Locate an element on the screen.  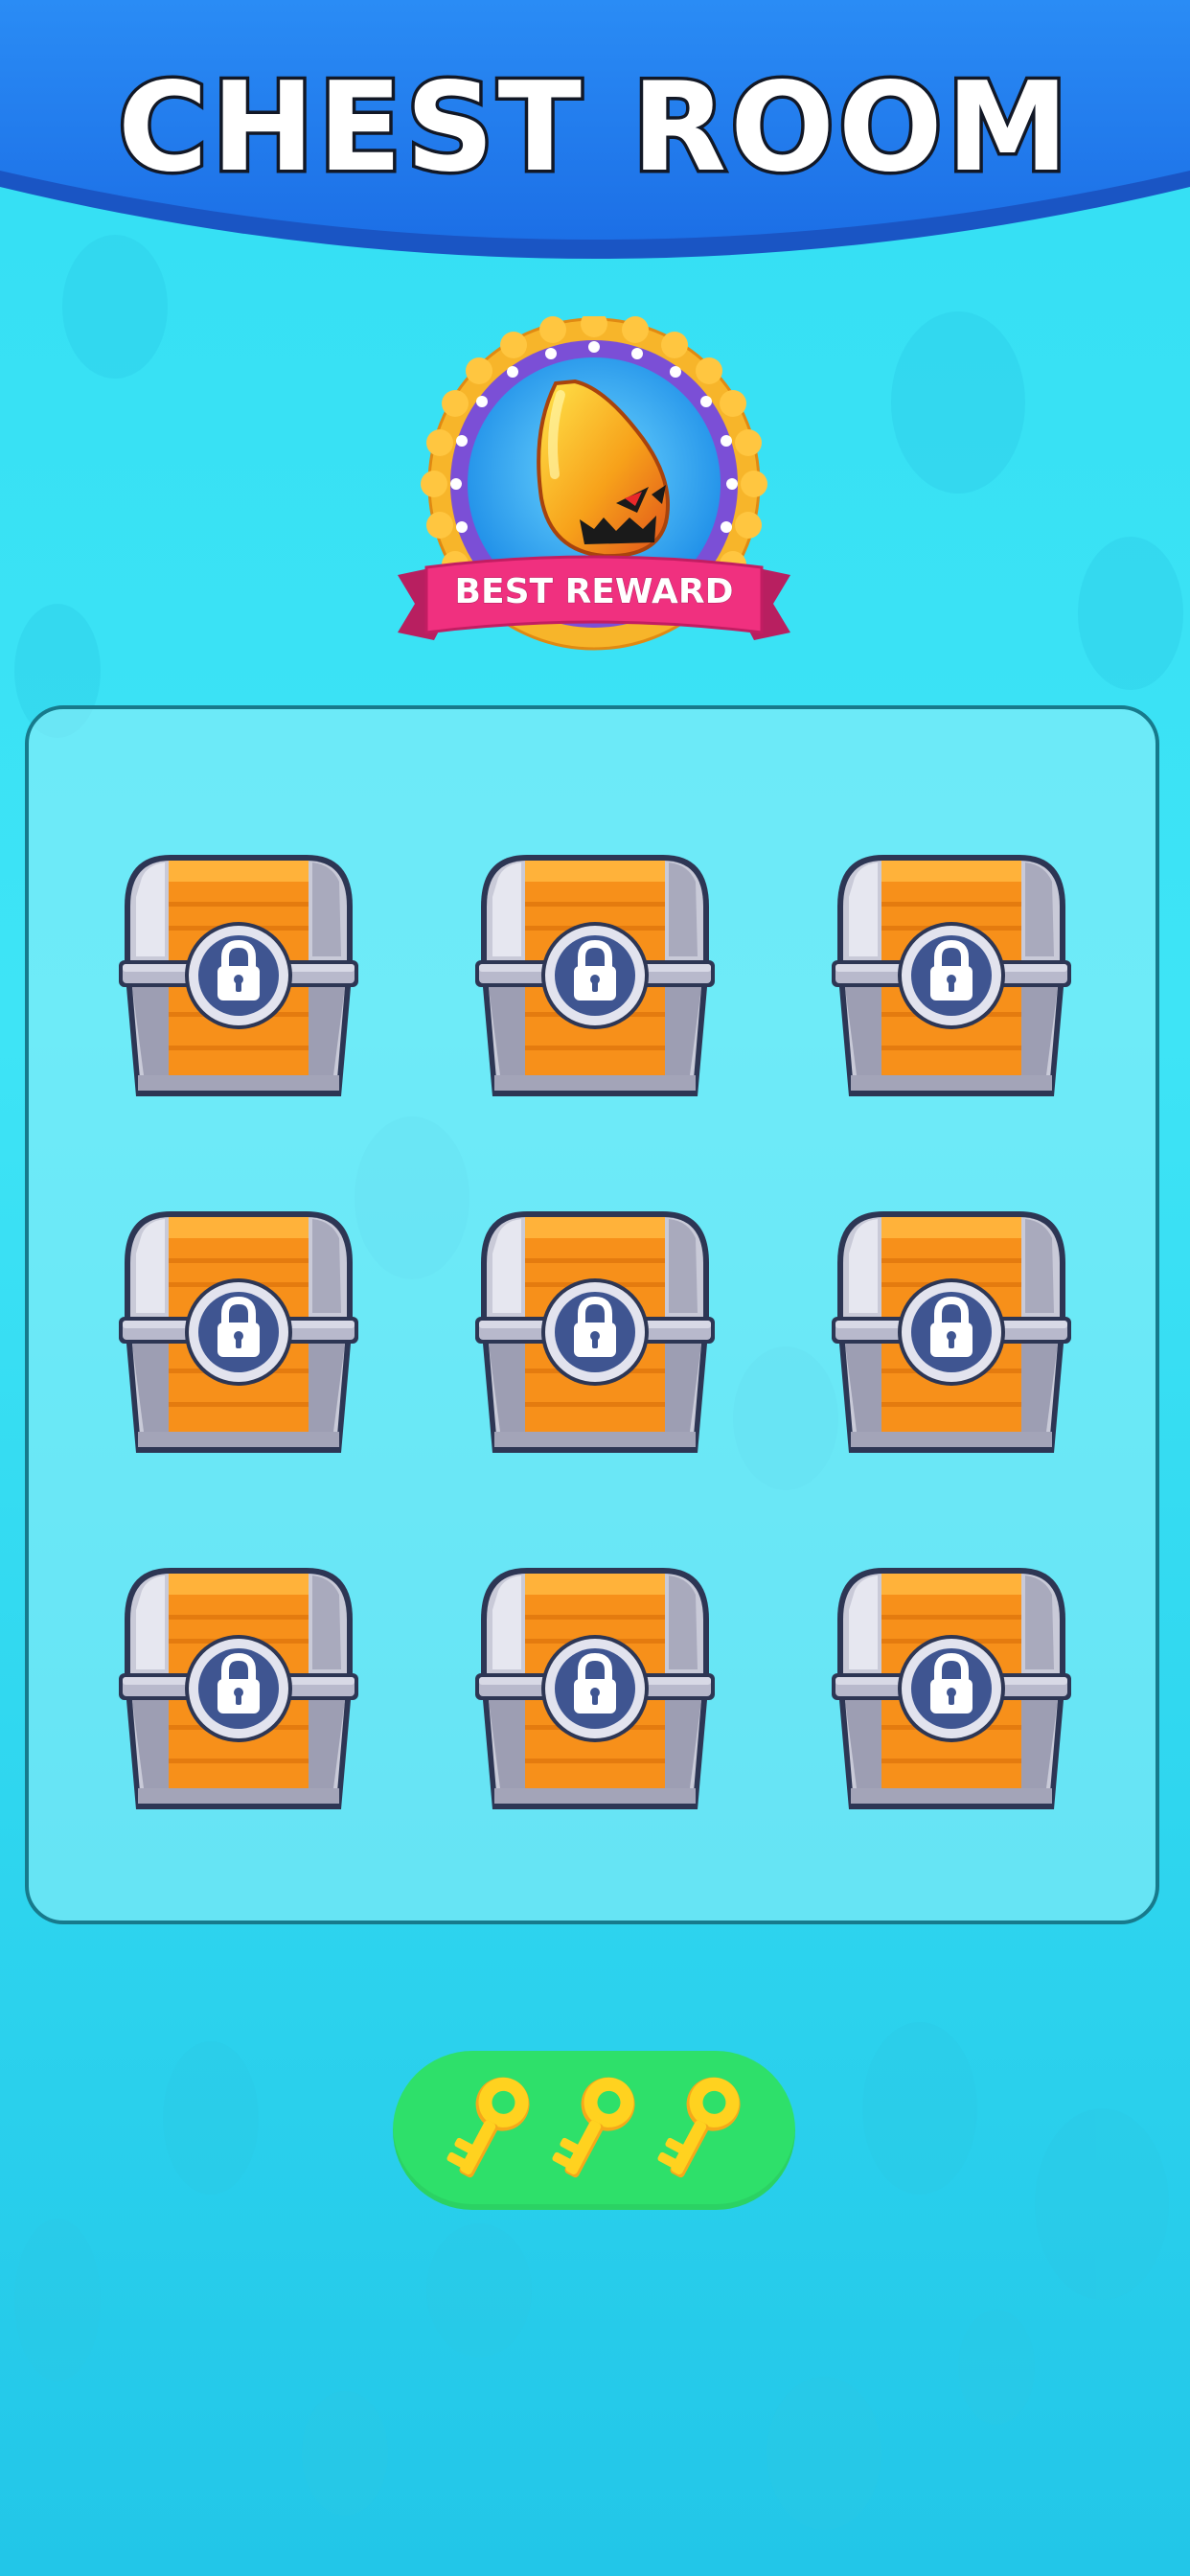
page-title: CHEST ROOM is located at coordinates (593, 128).